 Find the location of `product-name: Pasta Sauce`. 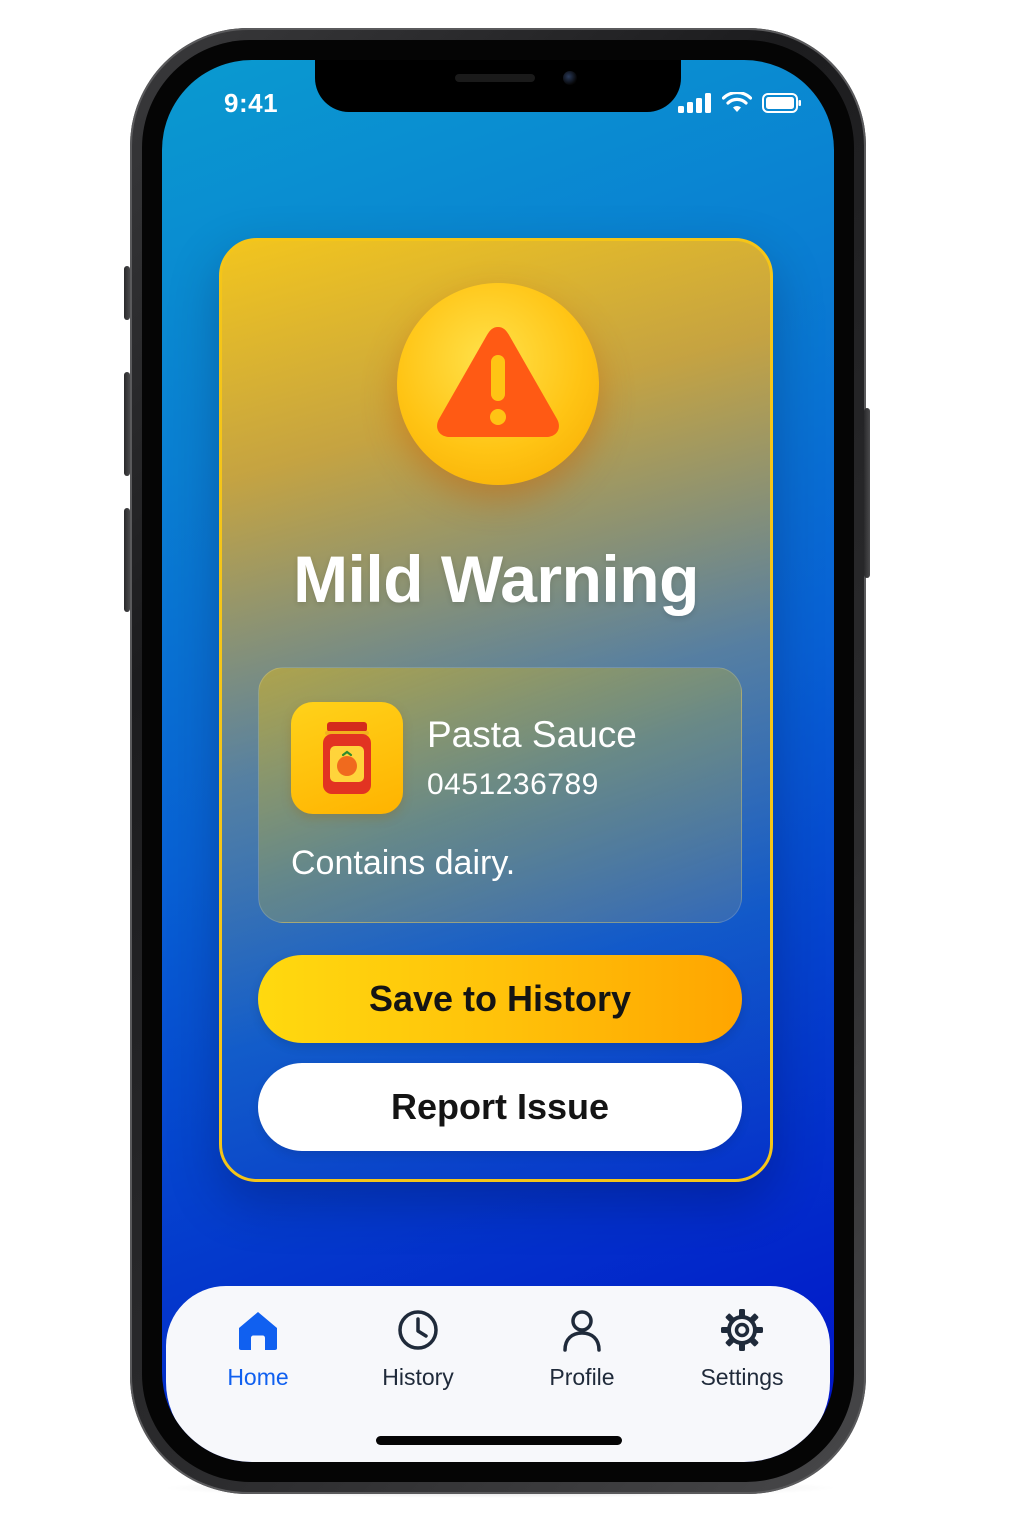

product-name: Pasta Sauce is located at coordinates (532, 734).